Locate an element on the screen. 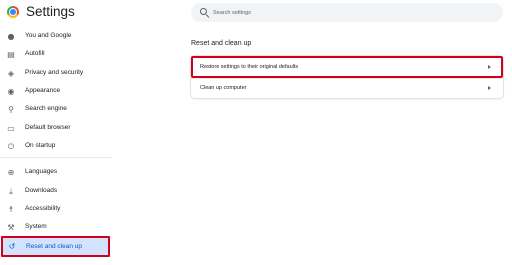 This screenshot has height=265, width=512. sidebar-item-appearance: ◉ Appearance is located at coordinates (56, 92).